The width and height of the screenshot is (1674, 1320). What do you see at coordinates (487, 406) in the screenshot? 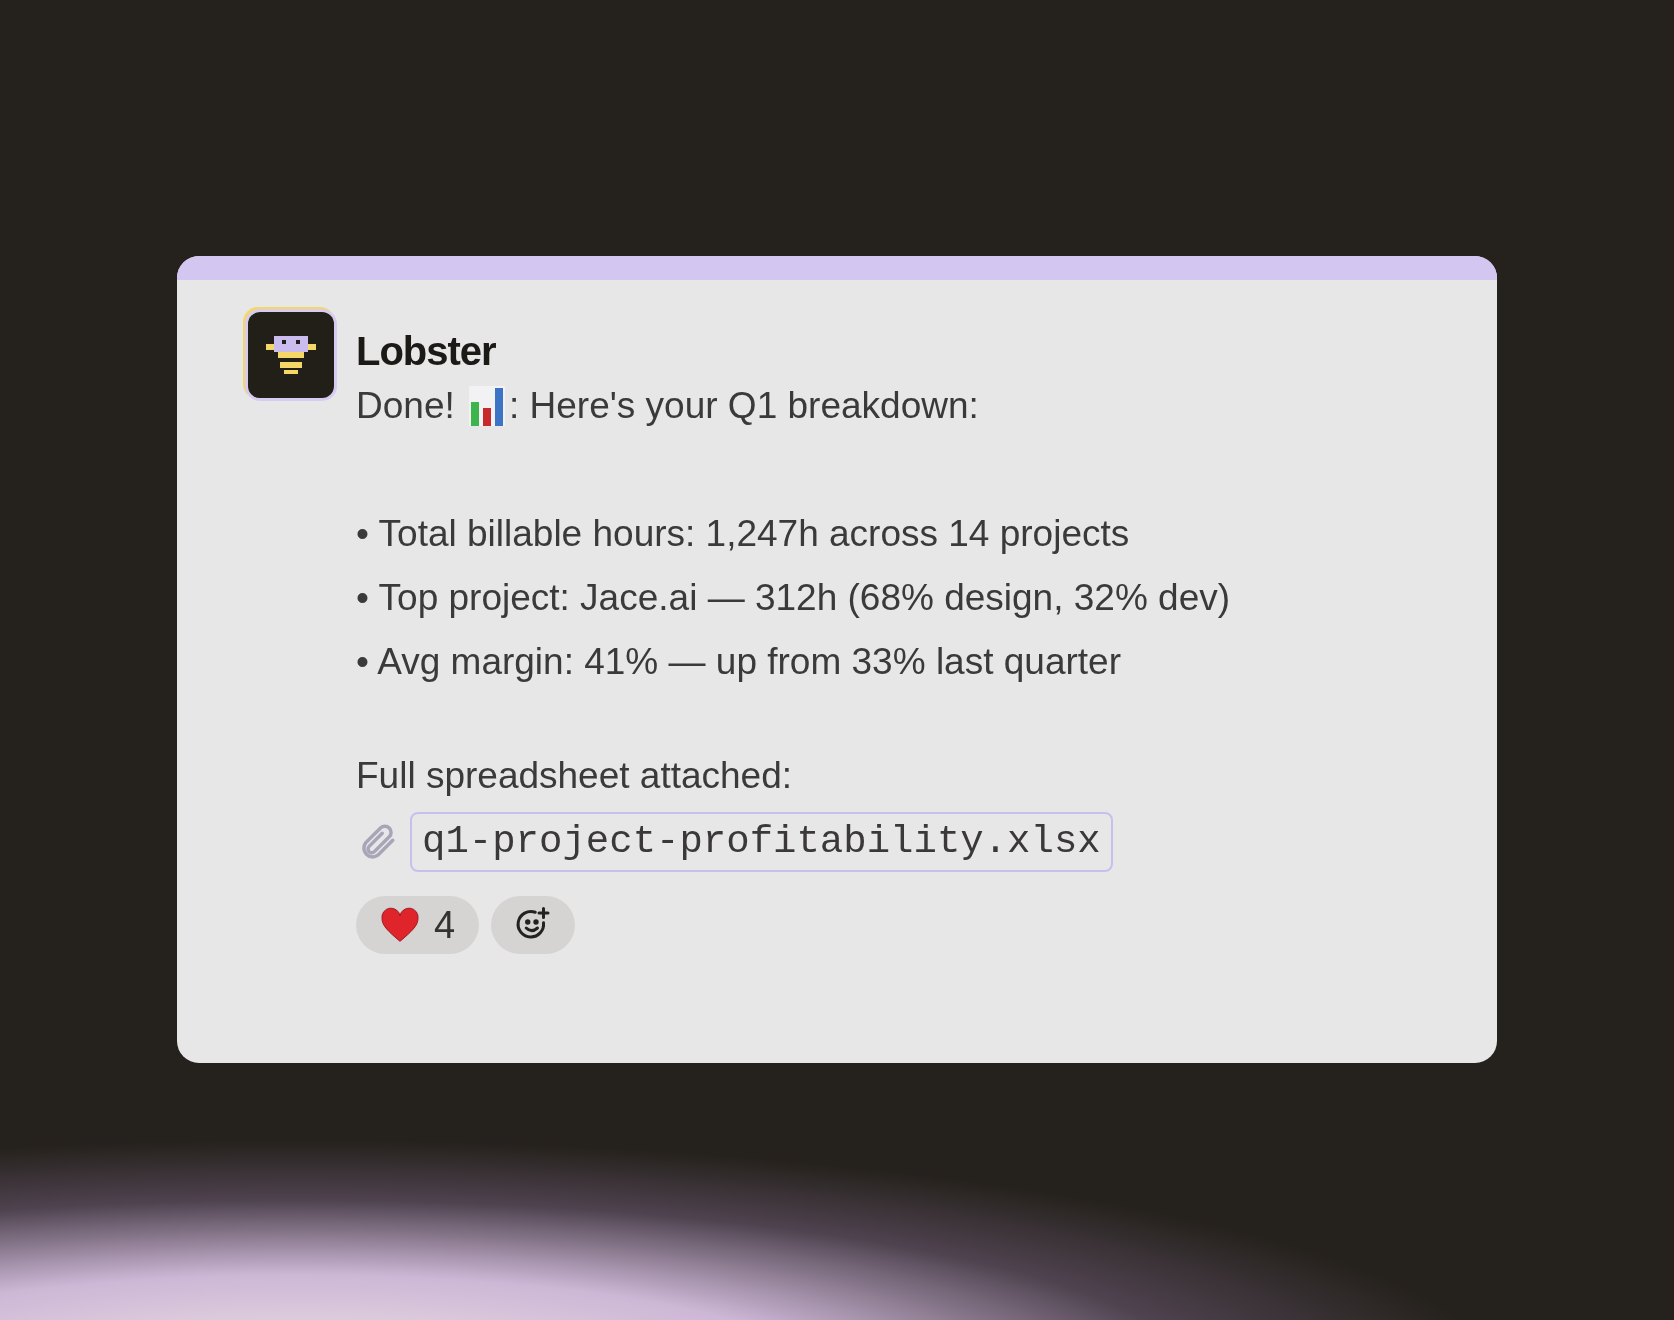
I see `bar-chart-icon` at bounding box center [487, 406].